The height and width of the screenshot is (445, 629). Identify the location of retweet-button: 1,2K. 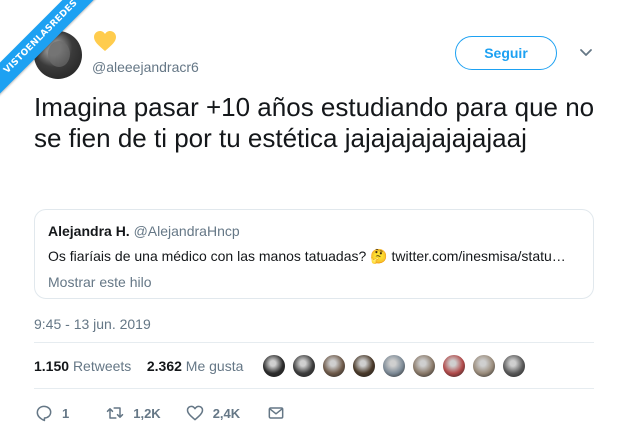
(133, 413).